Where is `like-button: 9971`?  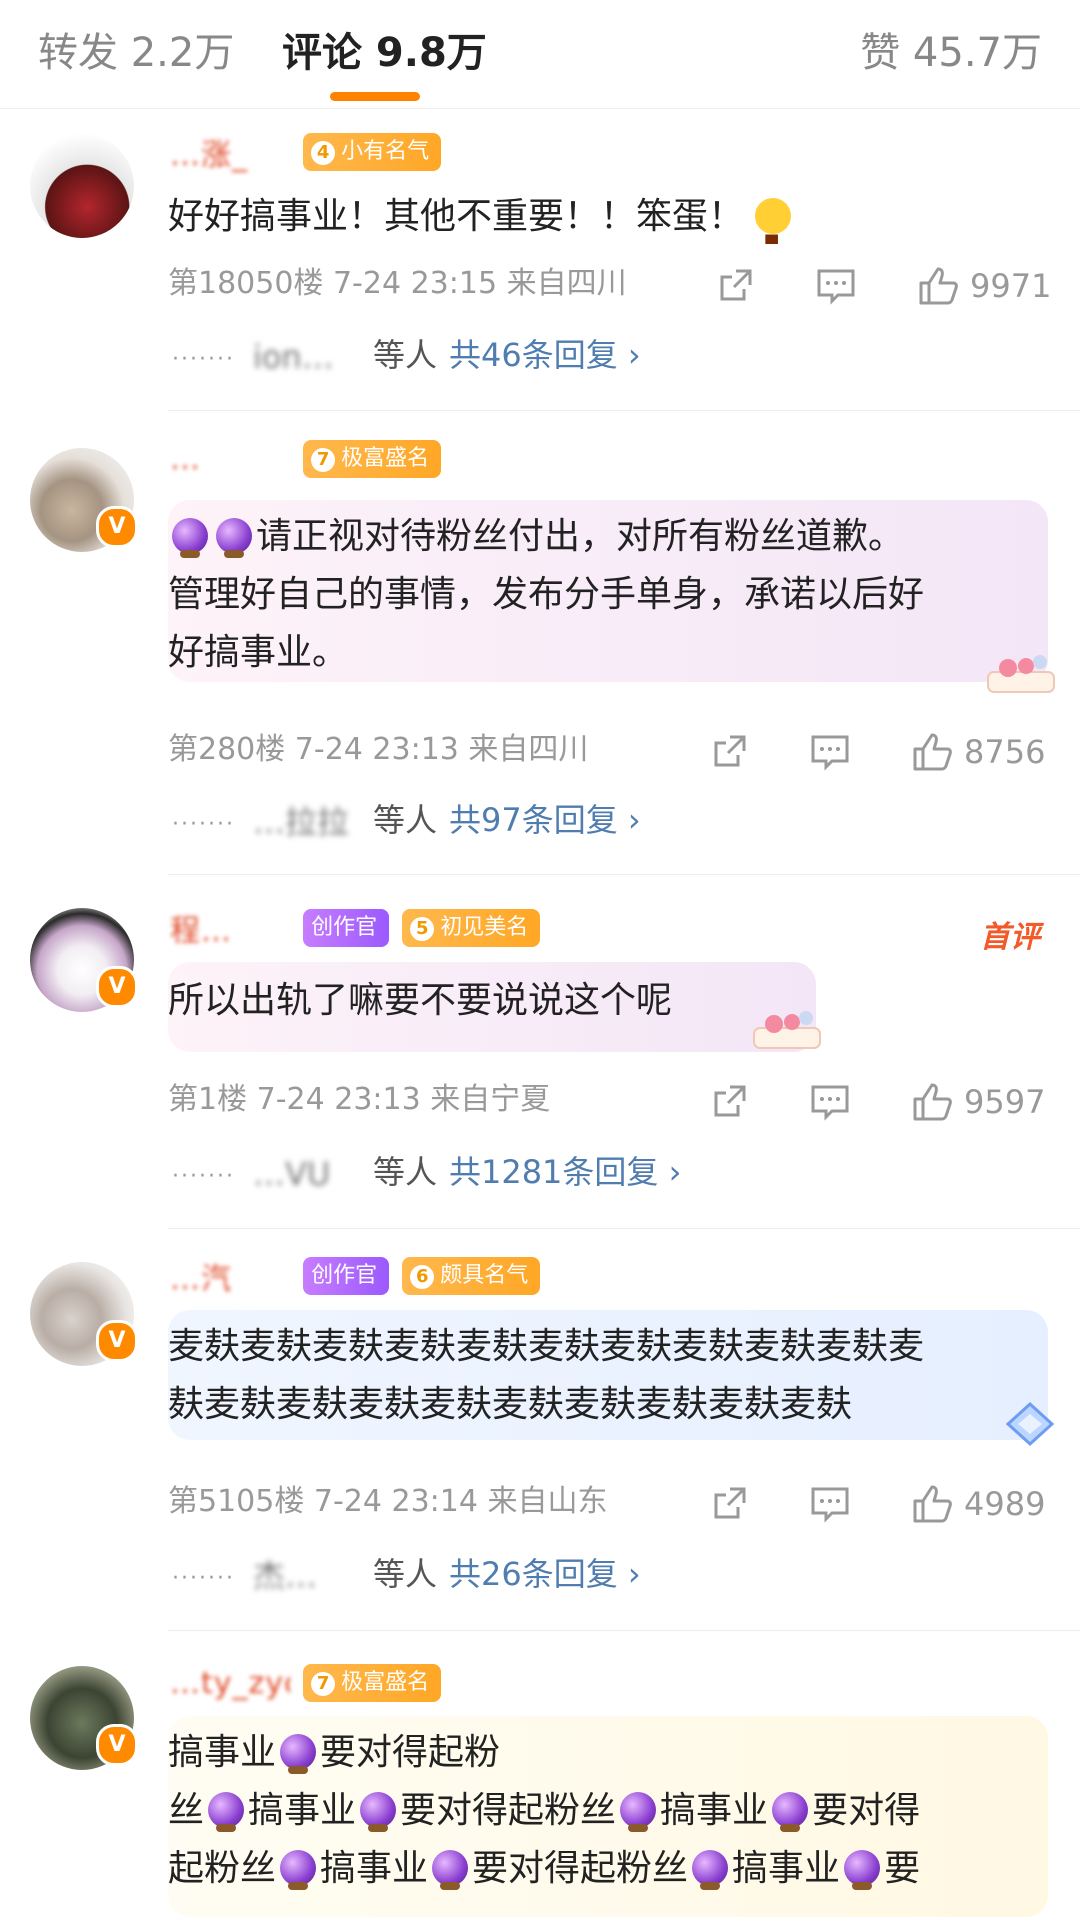 like-button: 9971 is located at coordinates (985, 284).